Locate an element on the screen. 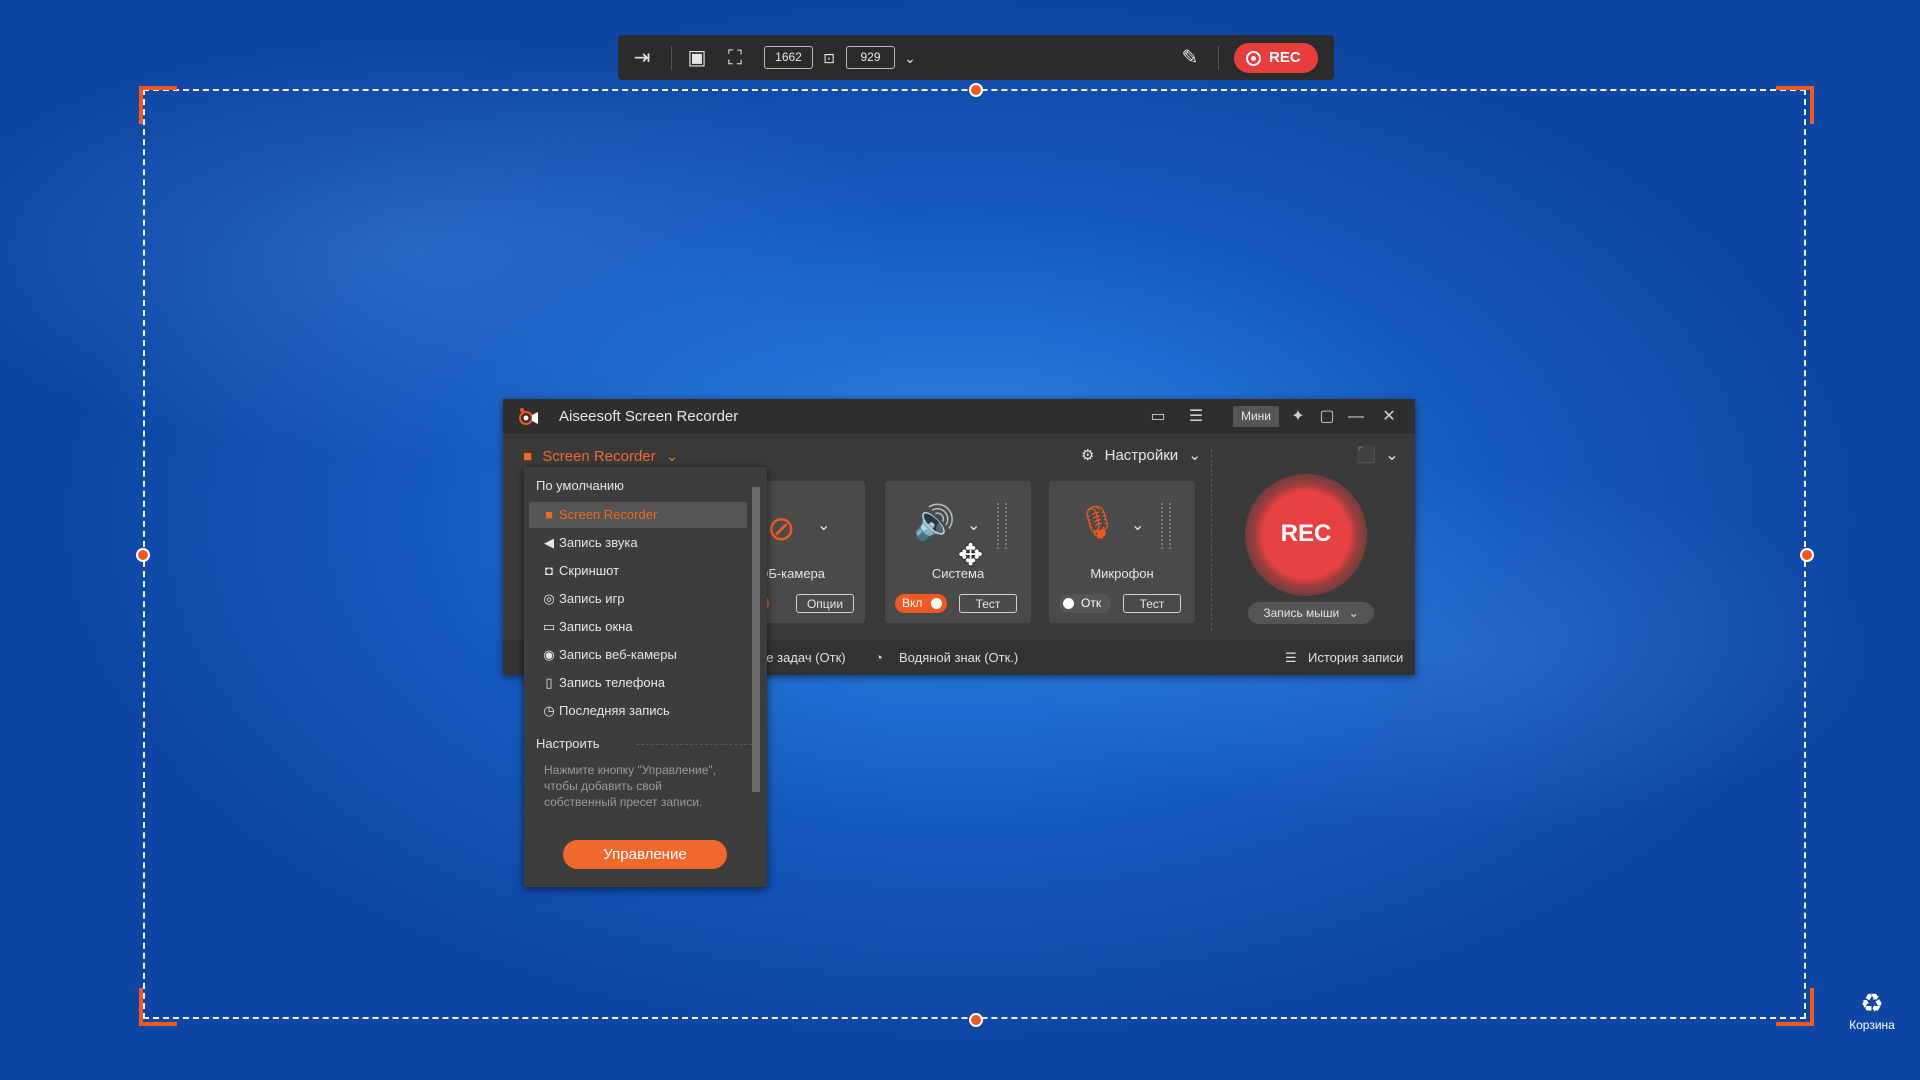 This screenshot has height=1080, width=1920. webcam-options-button: Опции is located at coordinates (825, 603).